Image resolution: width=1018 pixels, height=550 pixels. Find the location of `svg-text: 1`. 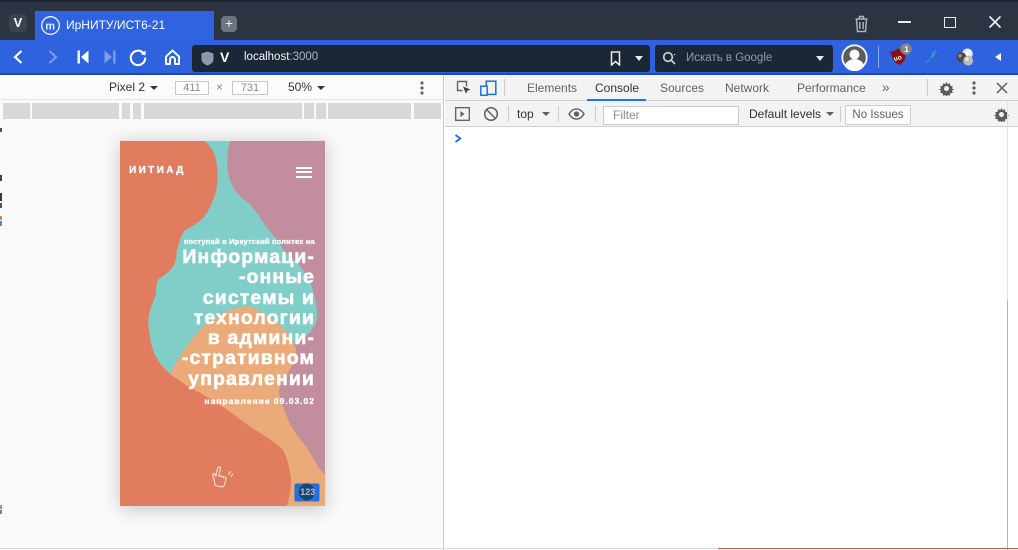

svg-text: 1 is located at coordinates (906, 49).